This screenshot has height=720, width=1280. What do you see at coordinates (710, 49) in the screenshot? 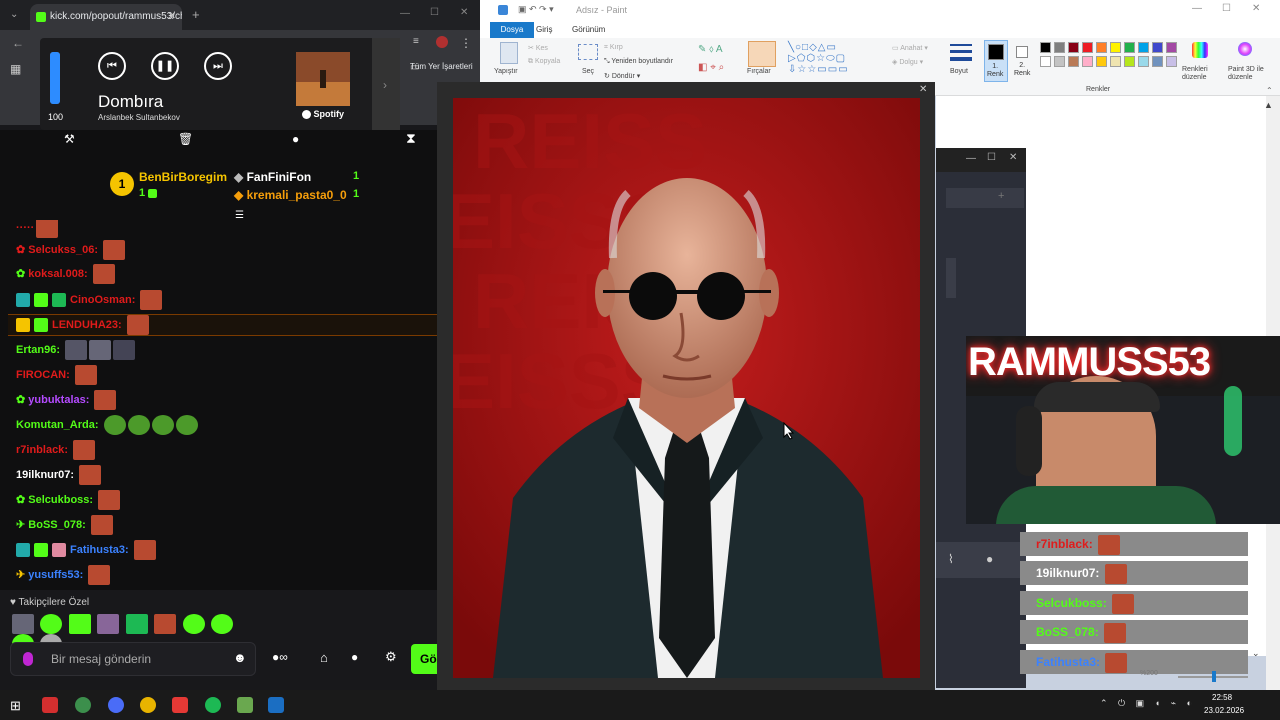
I see `pencil-icon: ✎ ⬨ A` at bounding box center [710, 49].